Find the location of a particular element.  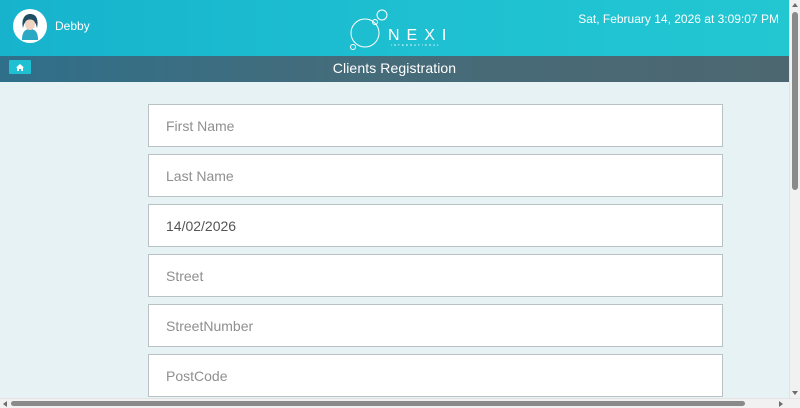

first-name-input is located at coordinates (435, 125).